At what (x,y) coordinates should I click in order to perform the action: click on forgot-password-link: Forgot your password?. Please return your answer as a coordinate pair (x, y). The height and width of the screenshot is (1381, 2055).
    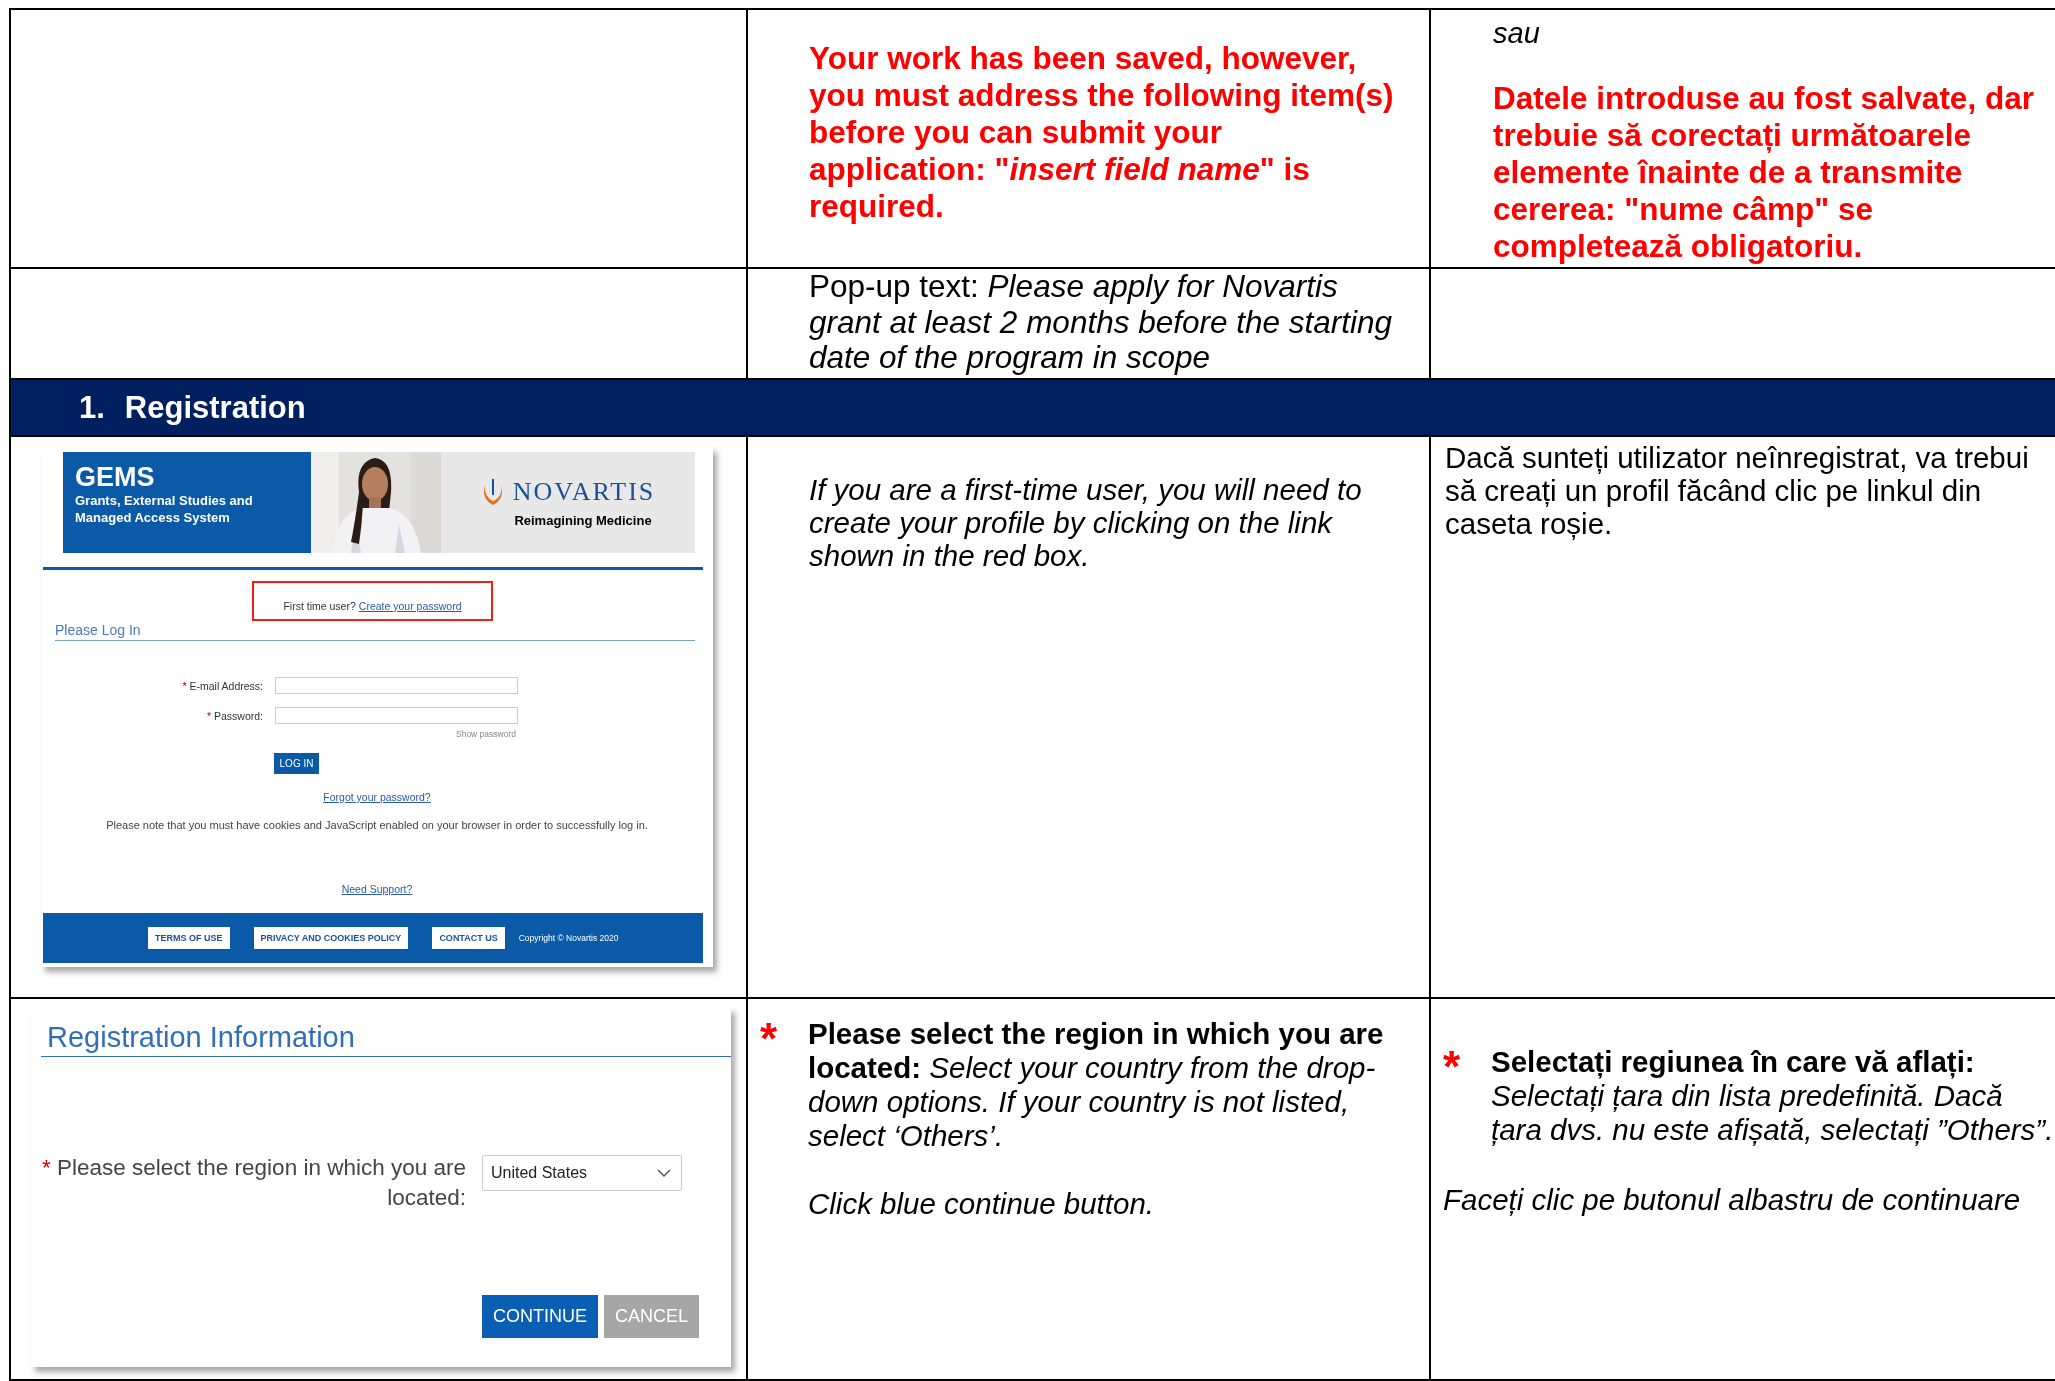
    Looking at the image, I should click on (377, 797).